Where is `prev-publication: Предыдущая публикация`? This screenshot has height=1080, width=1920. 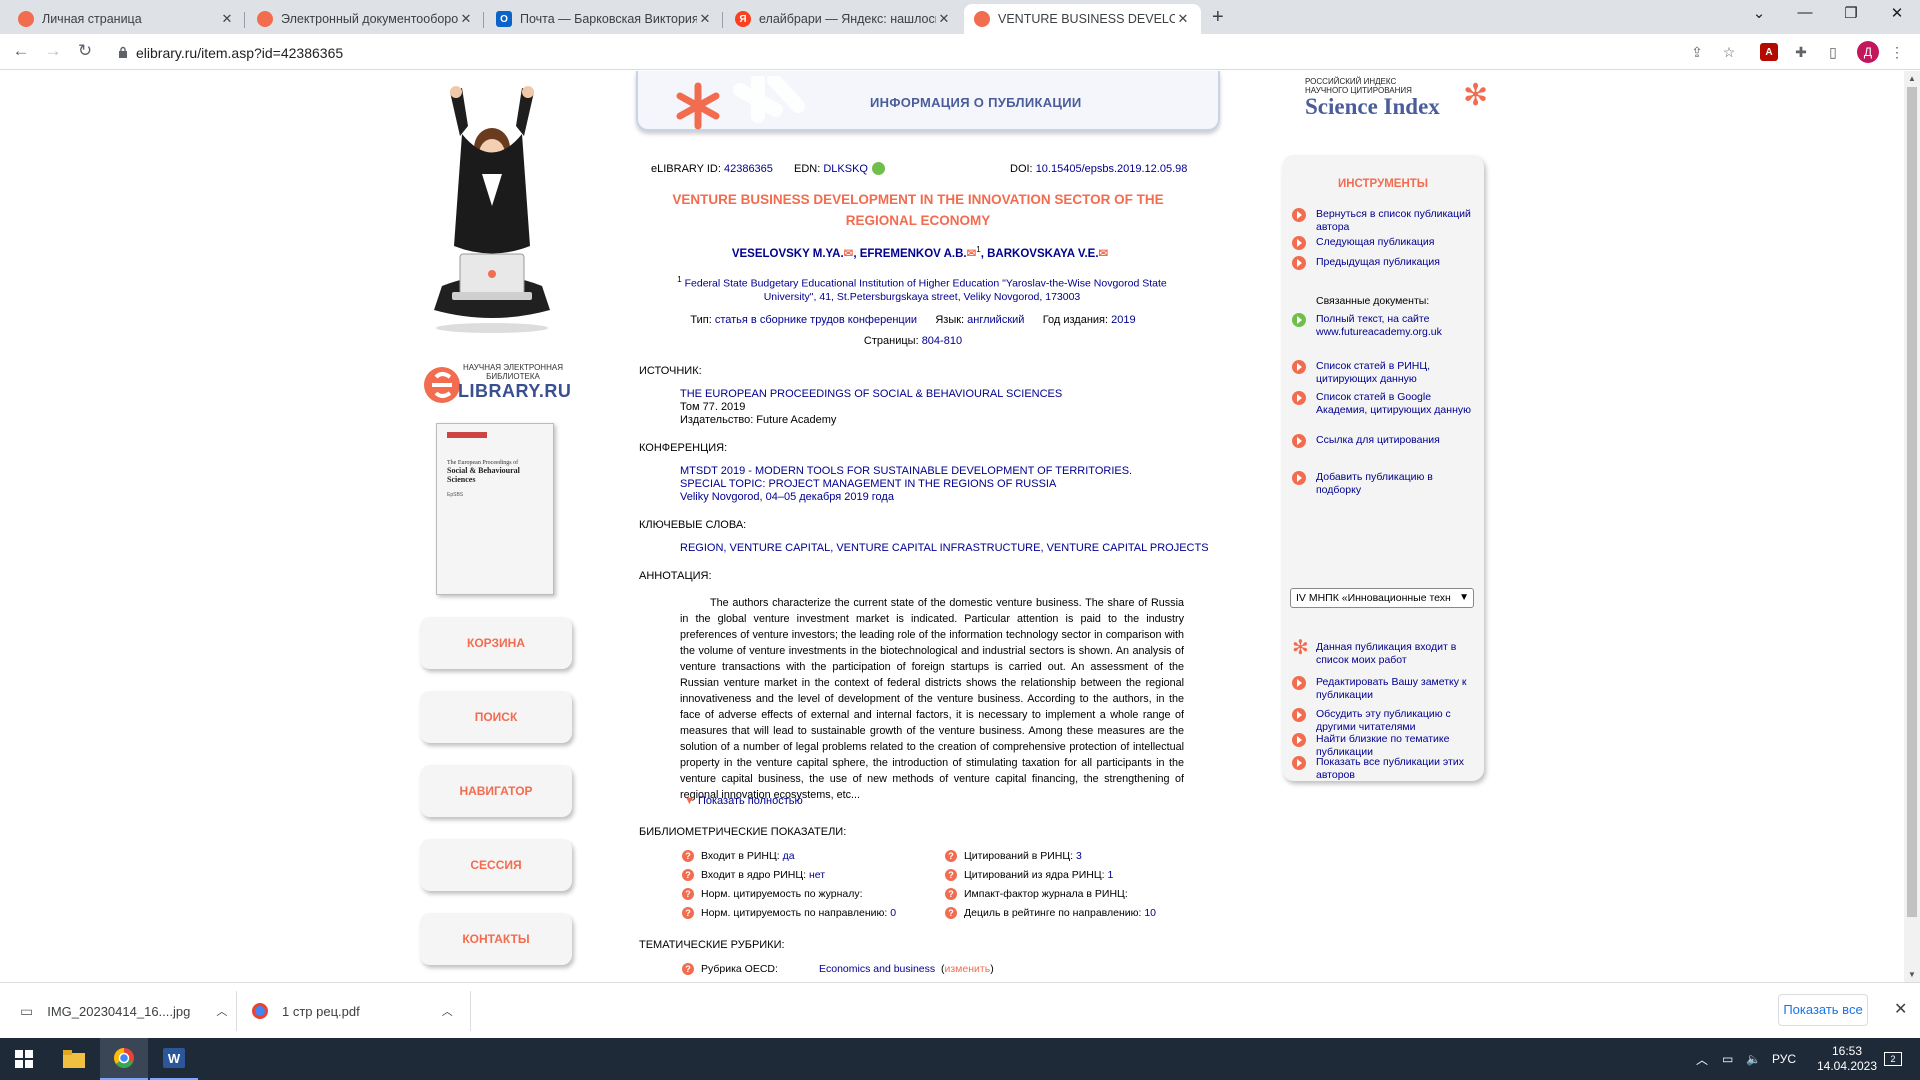 prev-publication: Предыдущая публикация is located at coordinates (1385, 263).